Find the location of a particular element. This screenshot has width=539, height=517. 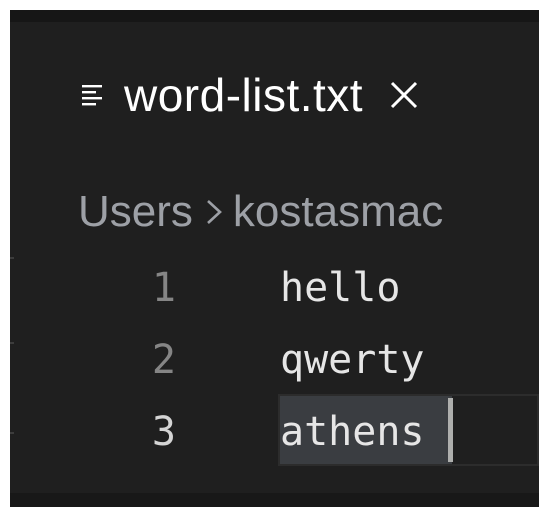

line-text: qwerty is located at coordinates (352, 360).